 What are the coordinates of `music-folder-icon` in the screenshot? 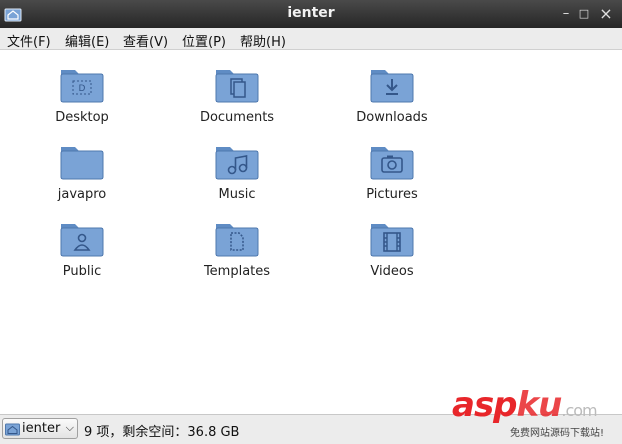 It's located at (237, 163).